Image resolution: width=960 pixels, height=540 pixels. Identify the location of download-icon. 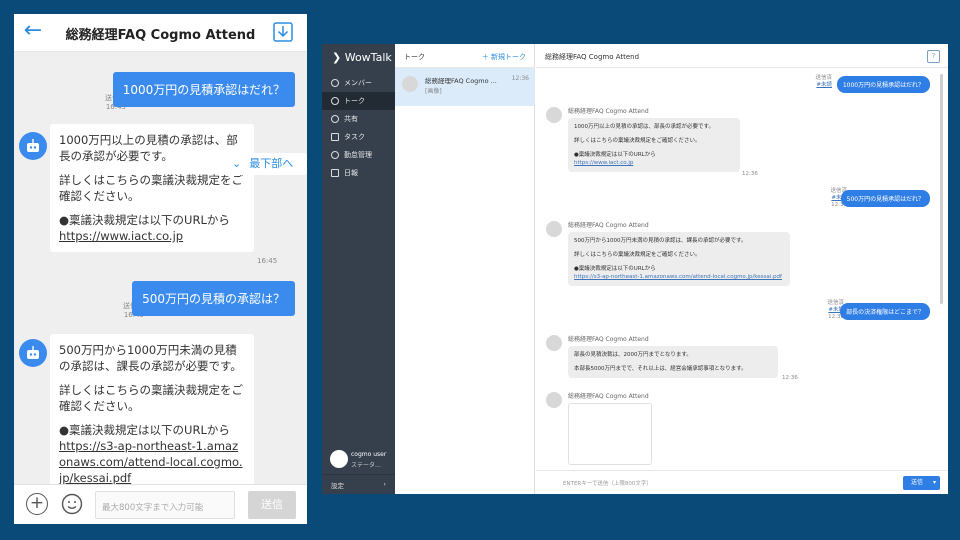
(283, 32).